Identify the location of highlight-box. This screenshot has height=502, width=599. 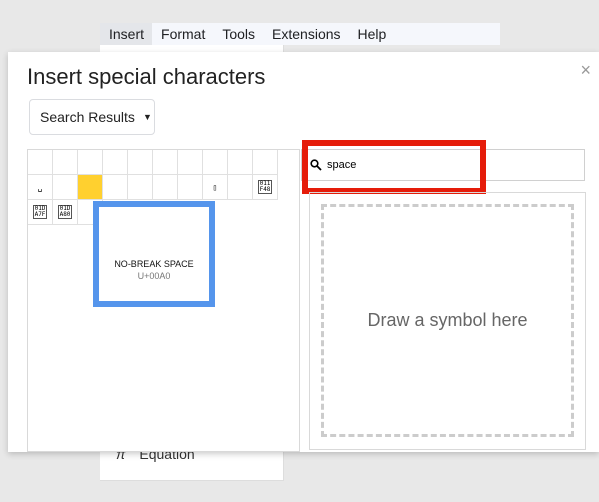
(394, 167).